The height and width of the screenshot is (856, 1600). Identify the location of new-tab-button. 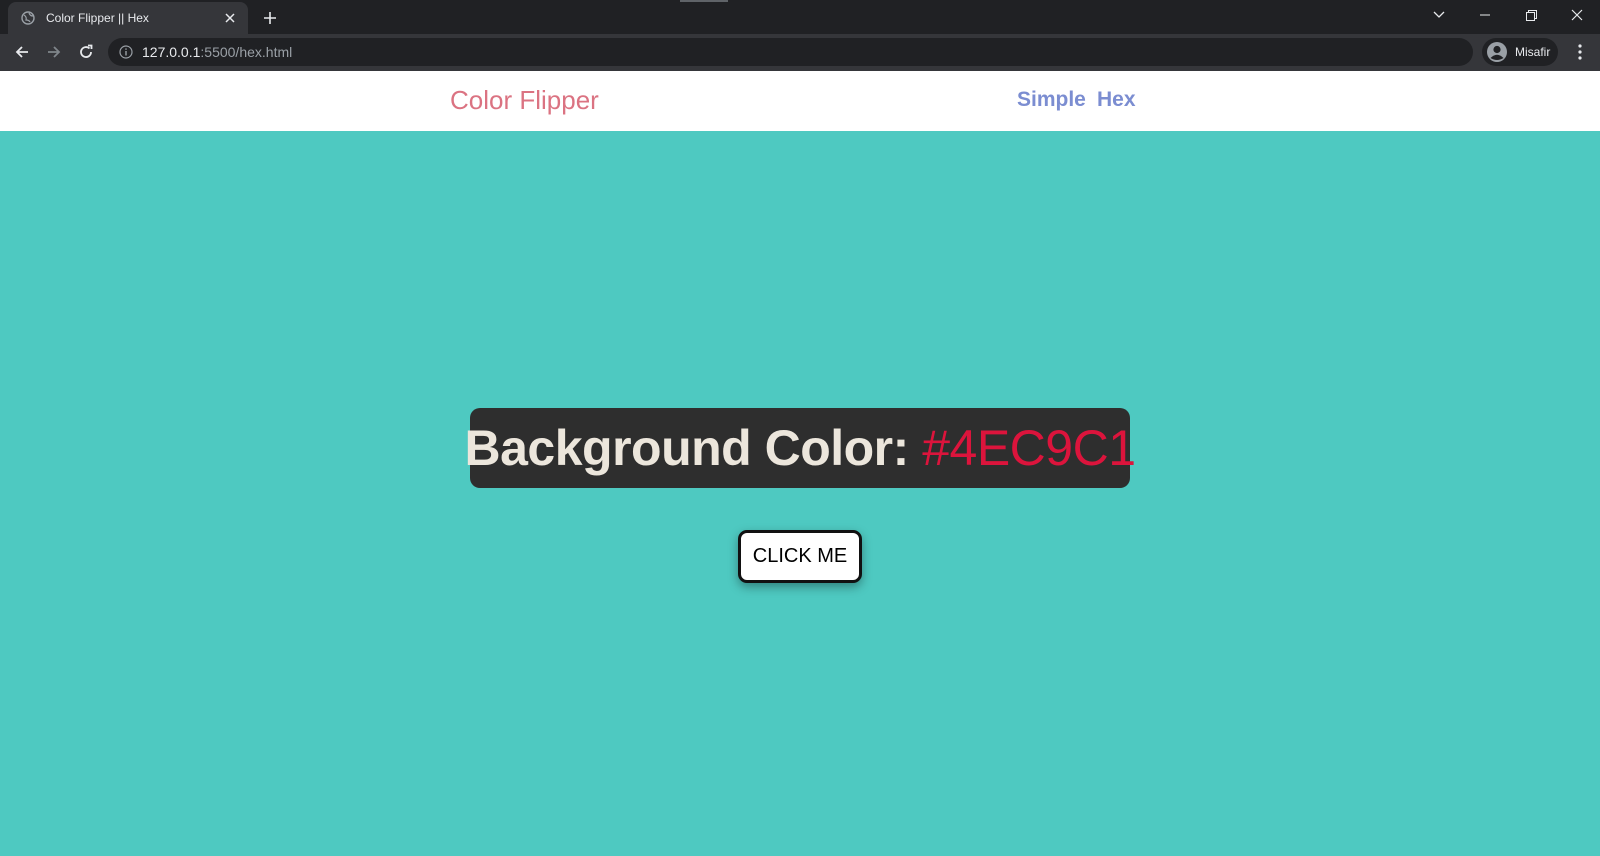
(270, 18).